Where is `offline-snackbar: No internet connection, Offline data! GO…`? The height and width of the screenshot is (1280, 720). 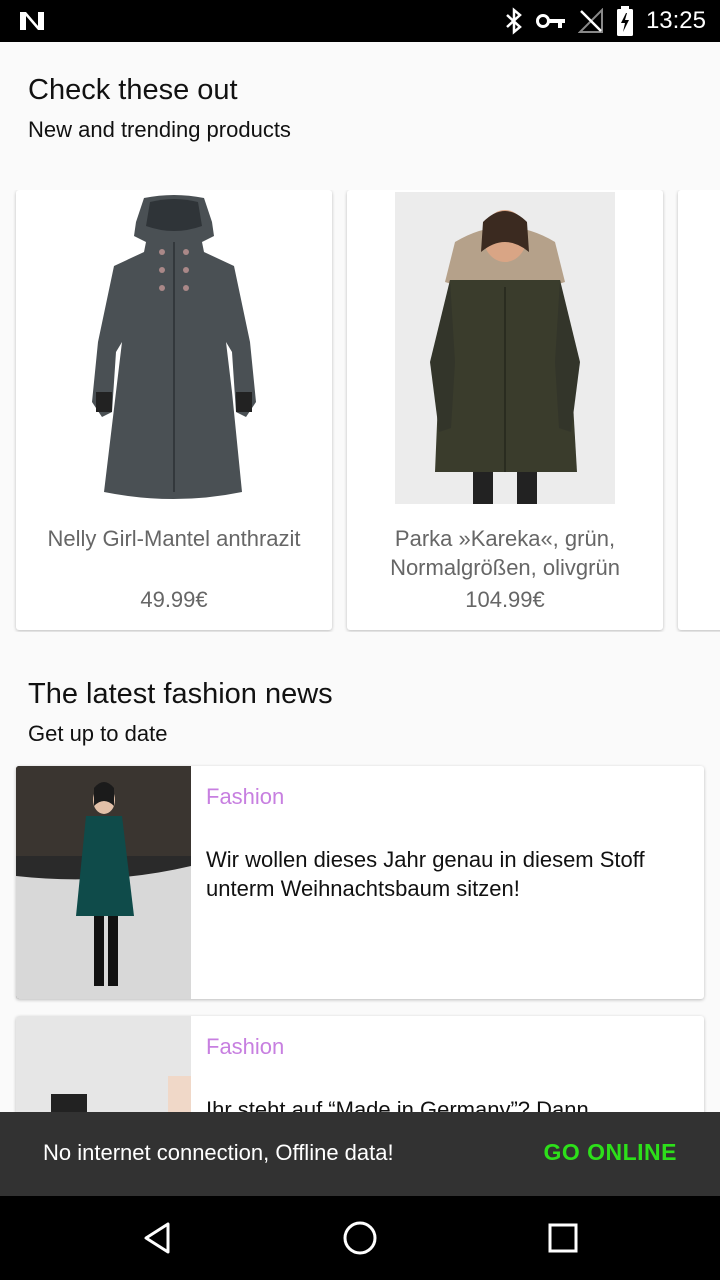
offline-snackbar: No internet connection, Offline data! GO… is located at coordinates (360, 1154).